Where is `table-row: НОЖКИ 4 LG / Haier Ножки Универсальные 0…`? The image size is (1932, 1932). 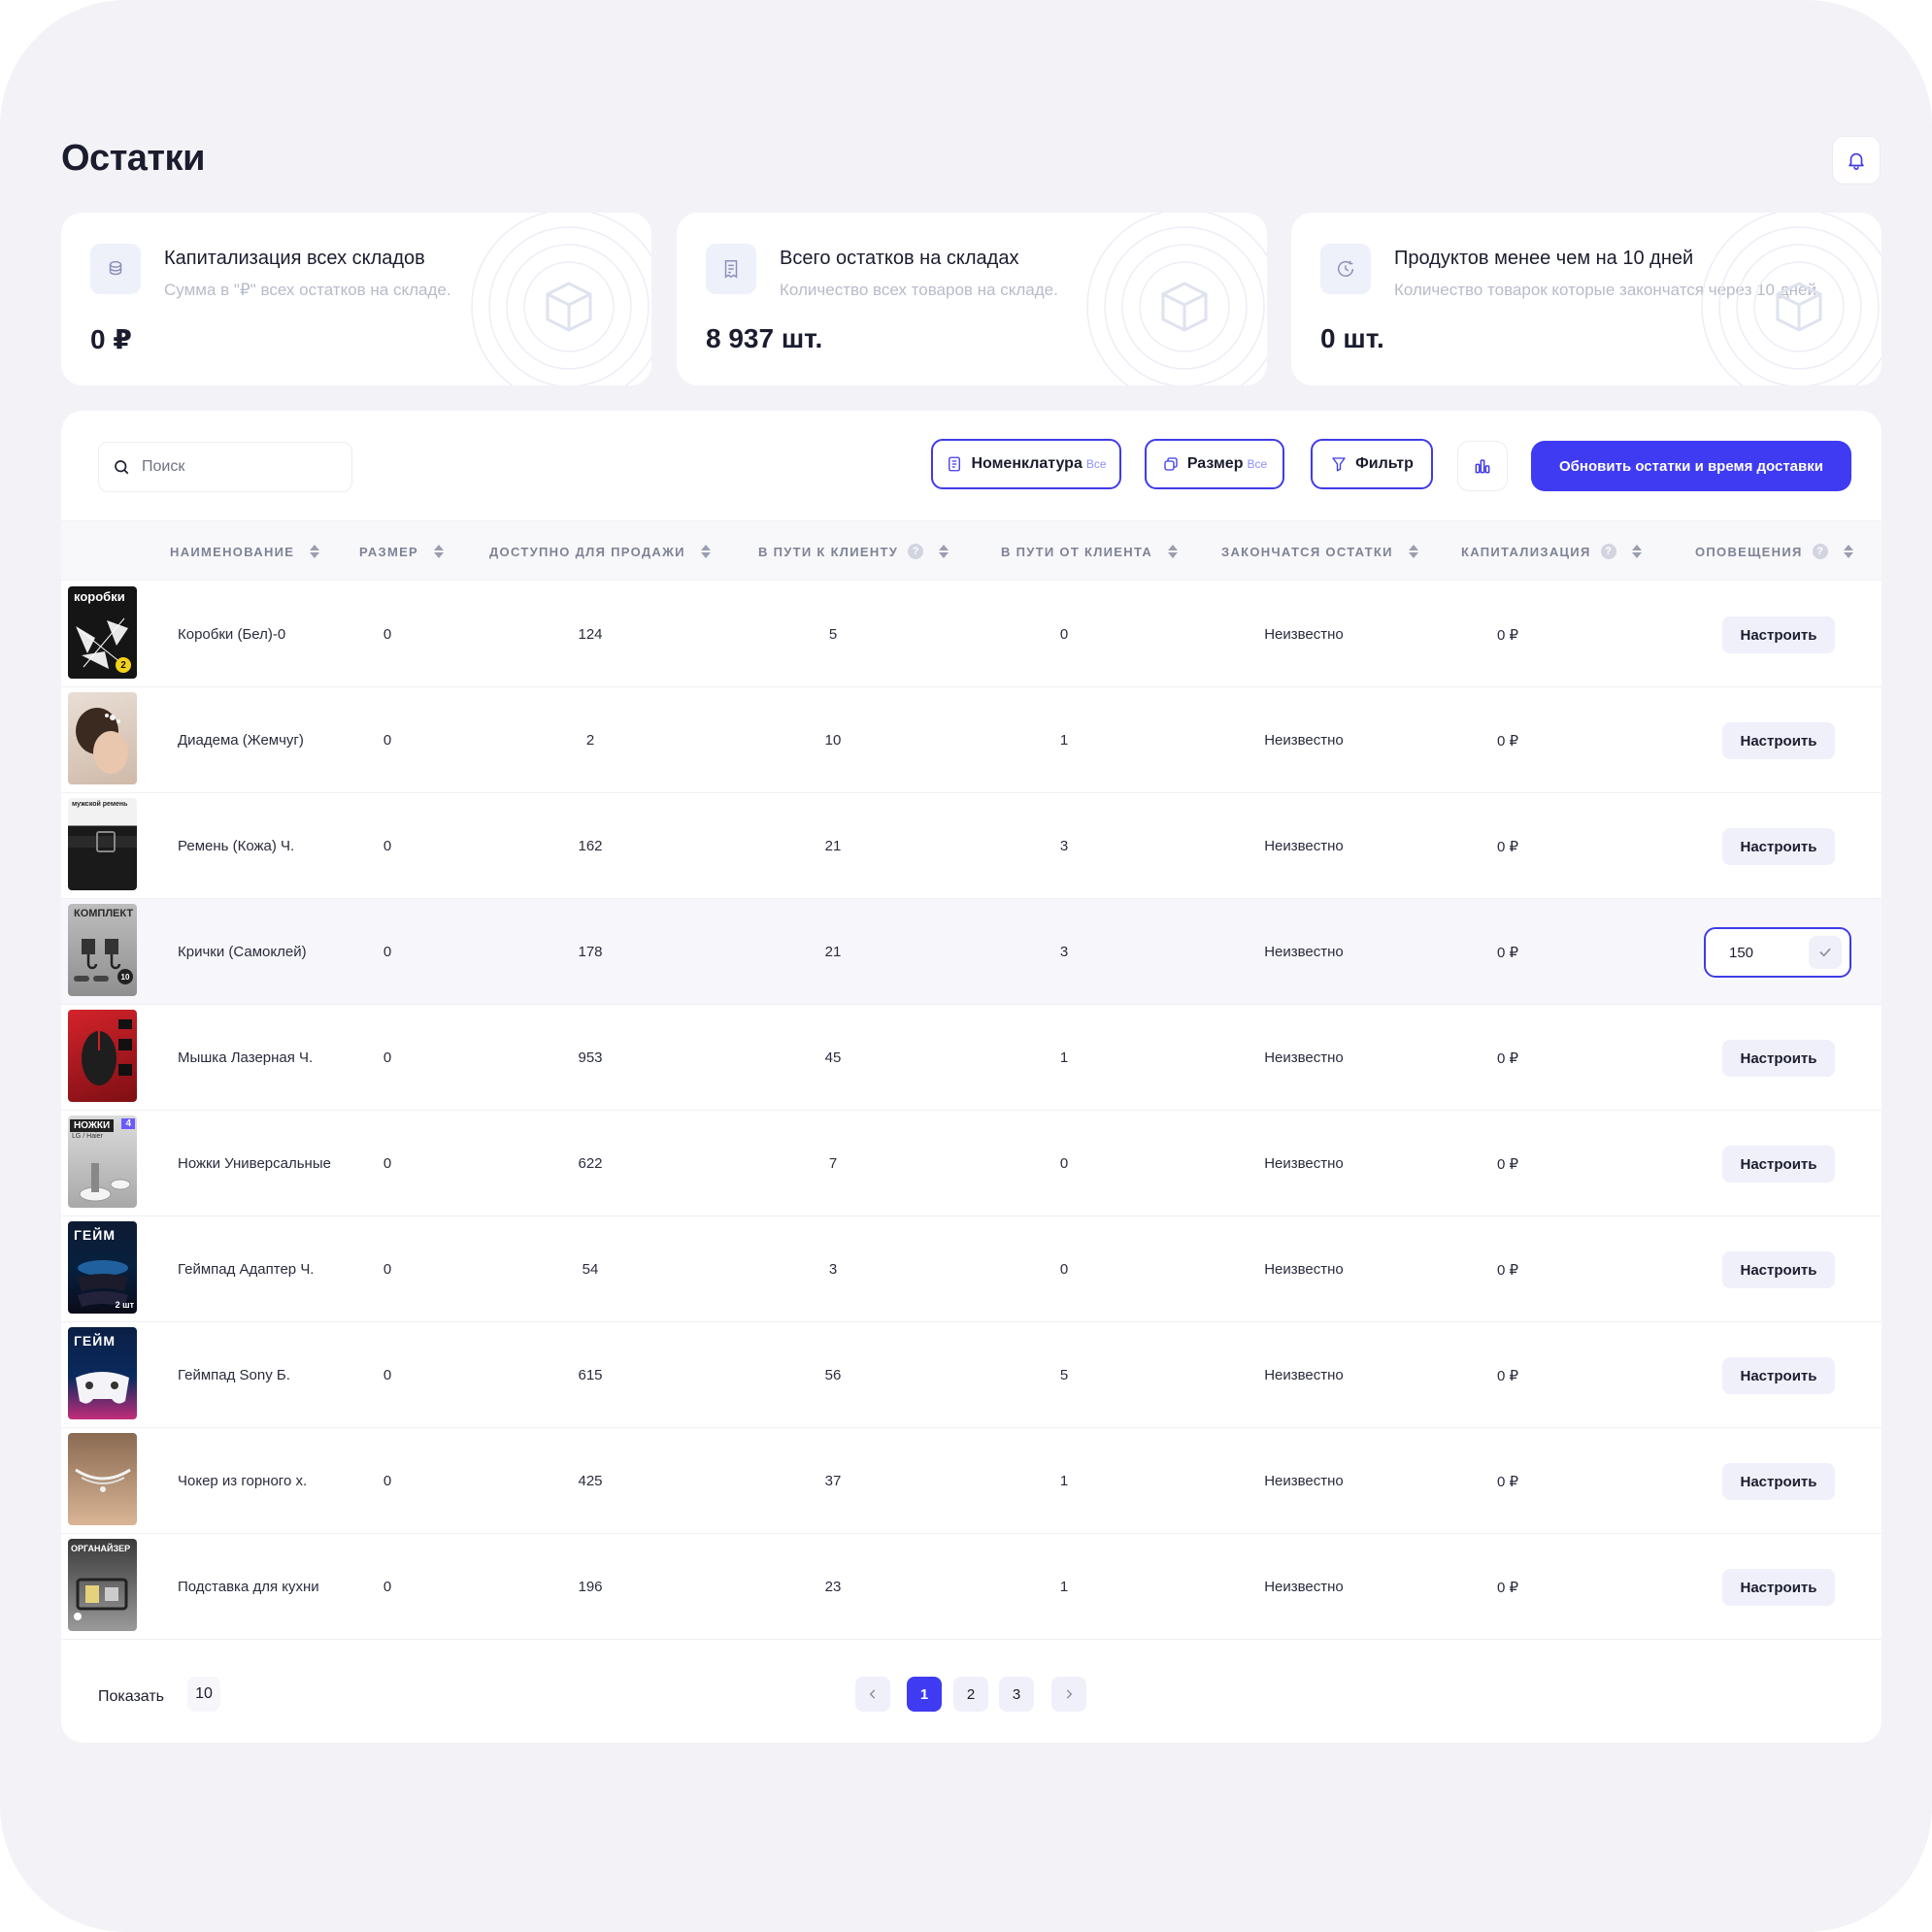 table-row: НОЖКИ 4 LG / Haier Ножки Универсальные 0… is located at coordinates (971, 1163).